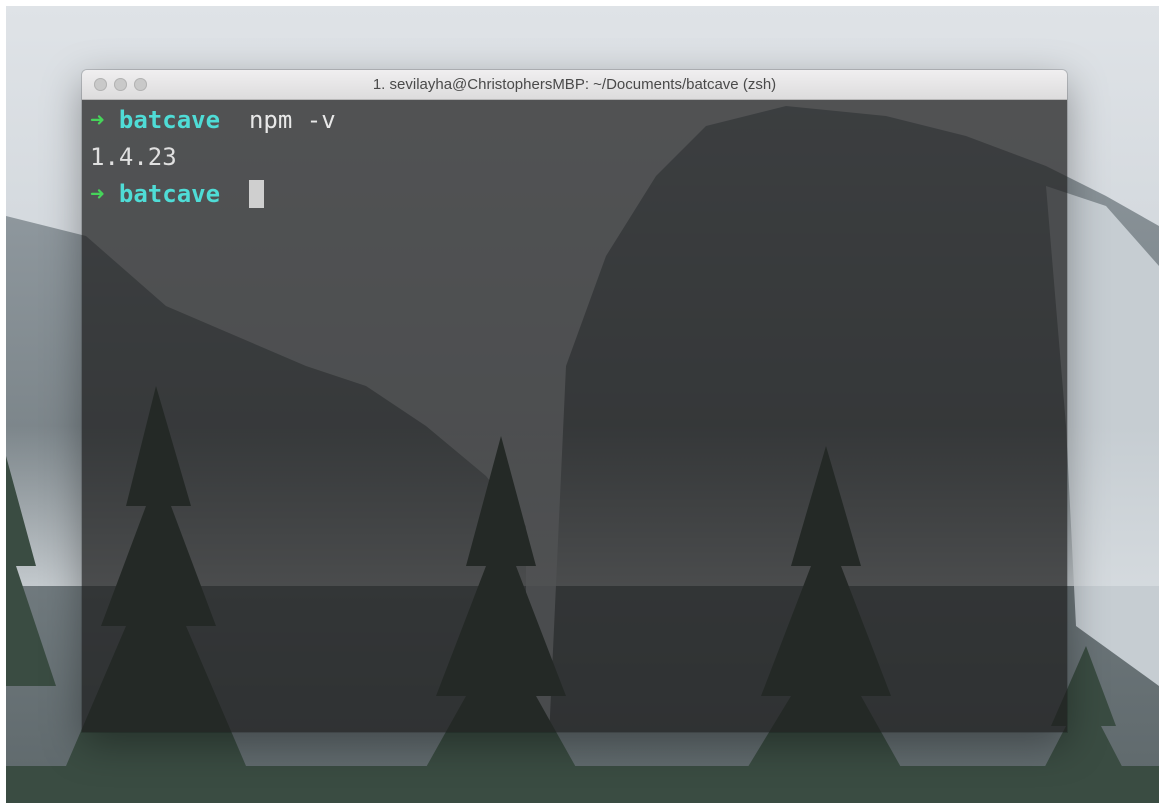  I want to click on terminal-line: ➜ batcave, so click(578, 194).